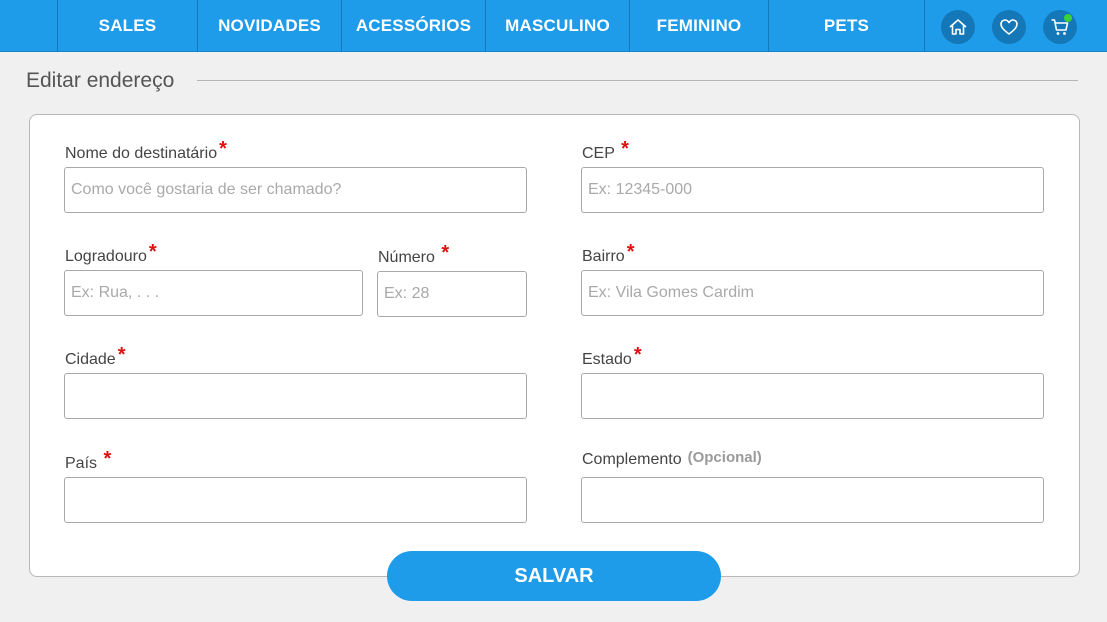 The height and width of the screenshot is (622, 1107). What do you see at coordinates (213, 293) in the screenshot?
I see `street-input` at bounding box center [213, 293].